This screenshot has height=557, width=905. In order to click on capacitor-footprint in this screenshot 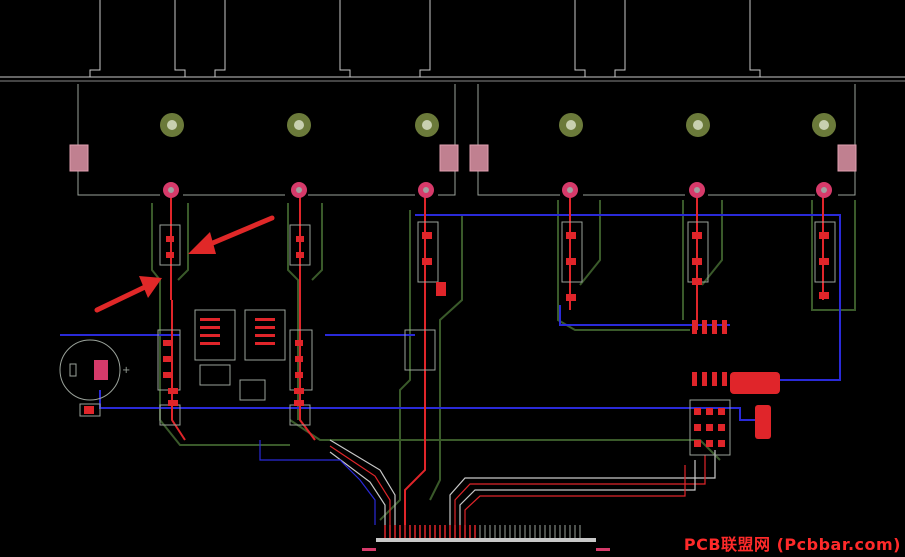, I will do `click(90, 378)`.